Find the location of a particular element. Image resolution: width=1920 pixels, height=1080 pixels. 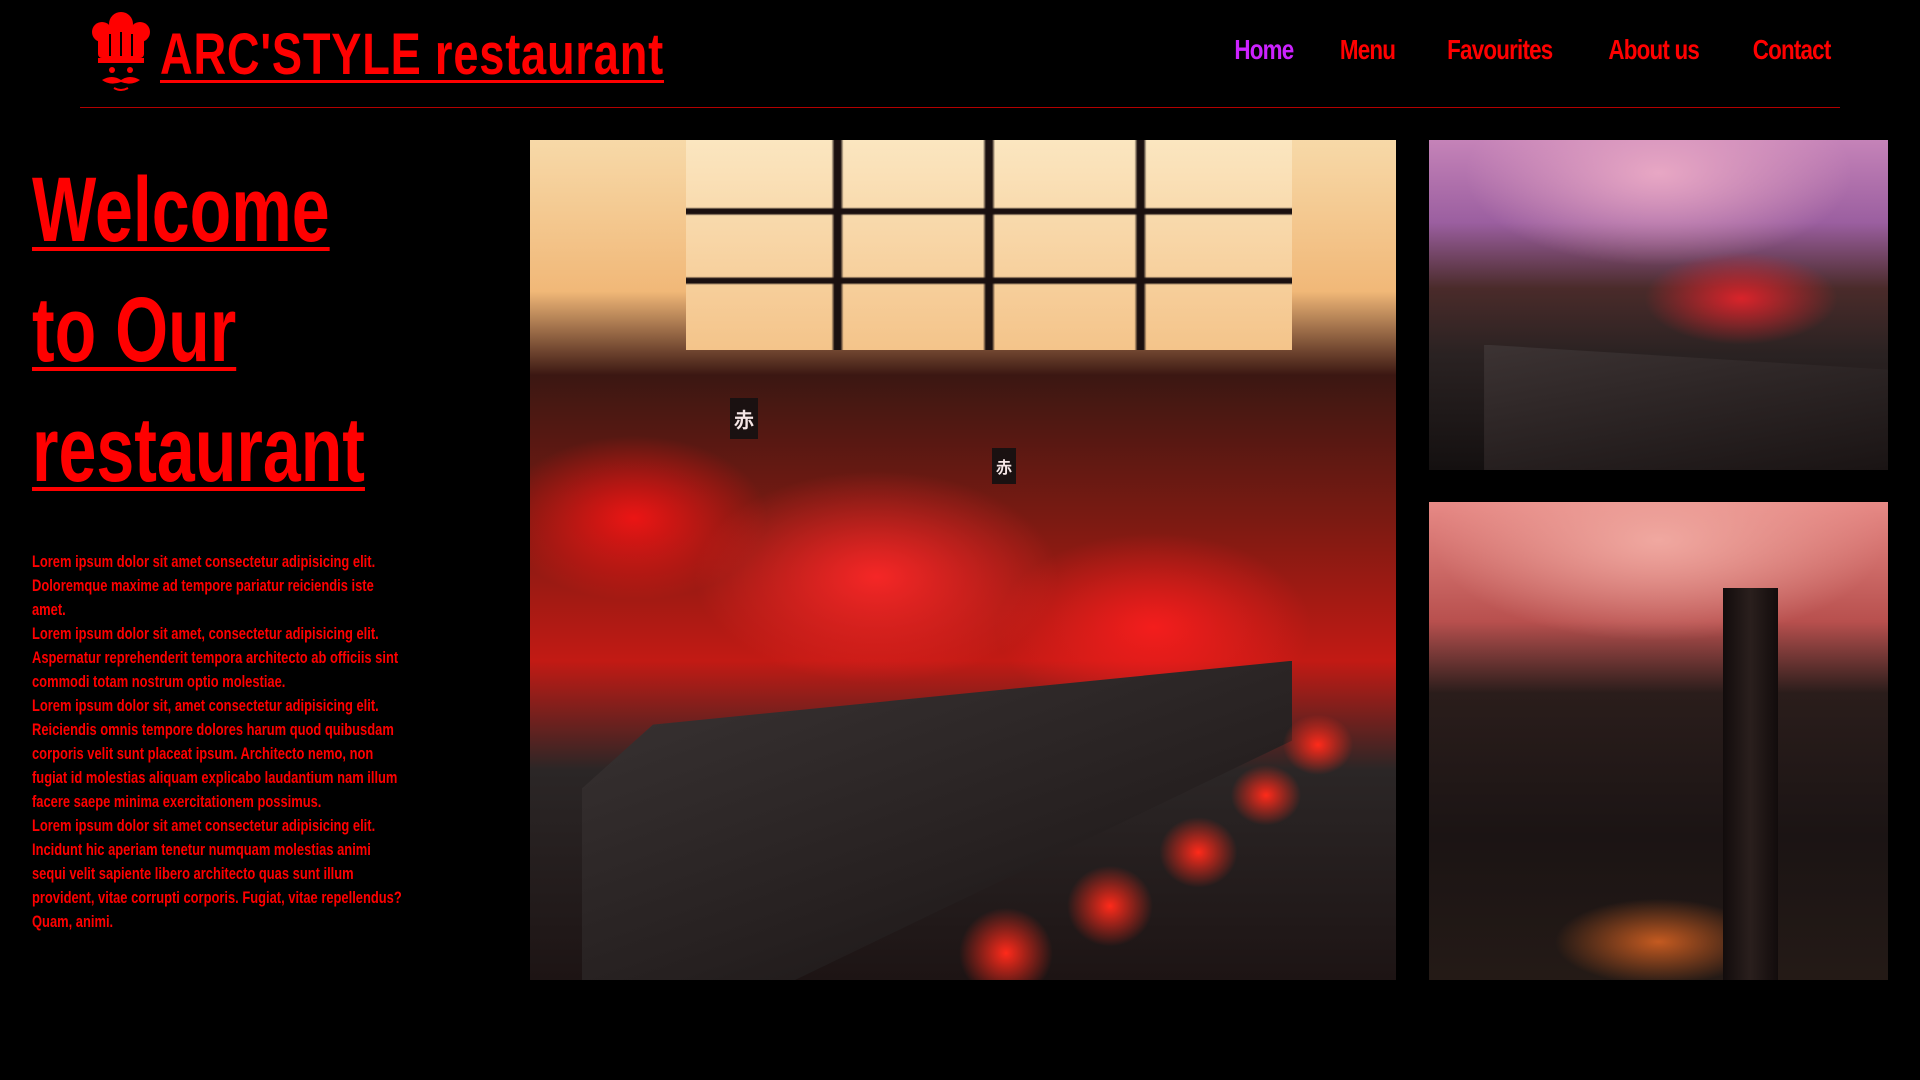

nav-favourites-link: Favourites is located at coordinates (1500, 50).